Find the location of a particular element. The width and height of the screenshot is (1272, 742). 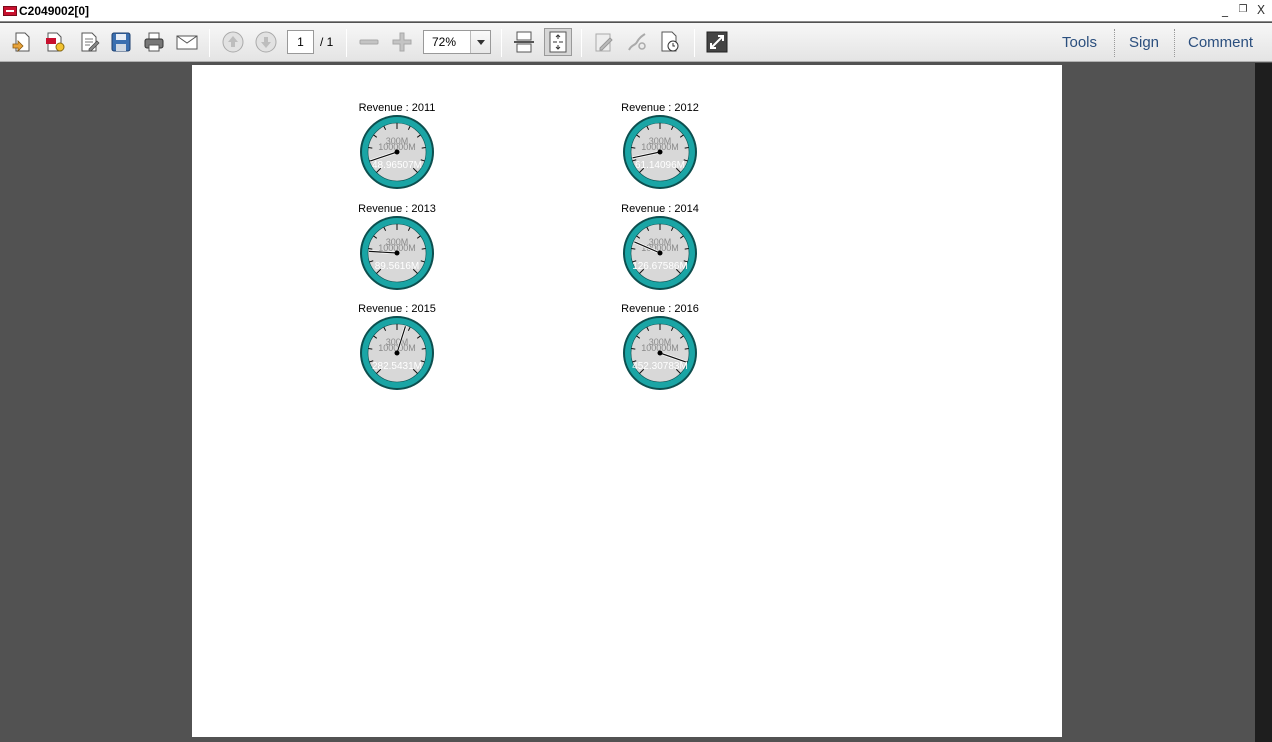

create-pdf-icon is located at coordinates (21, 42).